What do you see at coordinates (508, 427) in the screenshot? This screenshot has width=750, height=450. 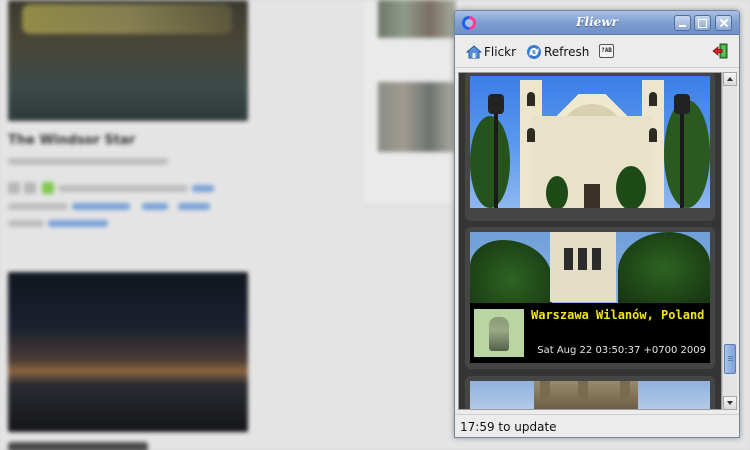 I see `update-countdown: 17:59 to update` at bounding box center [508, 427].